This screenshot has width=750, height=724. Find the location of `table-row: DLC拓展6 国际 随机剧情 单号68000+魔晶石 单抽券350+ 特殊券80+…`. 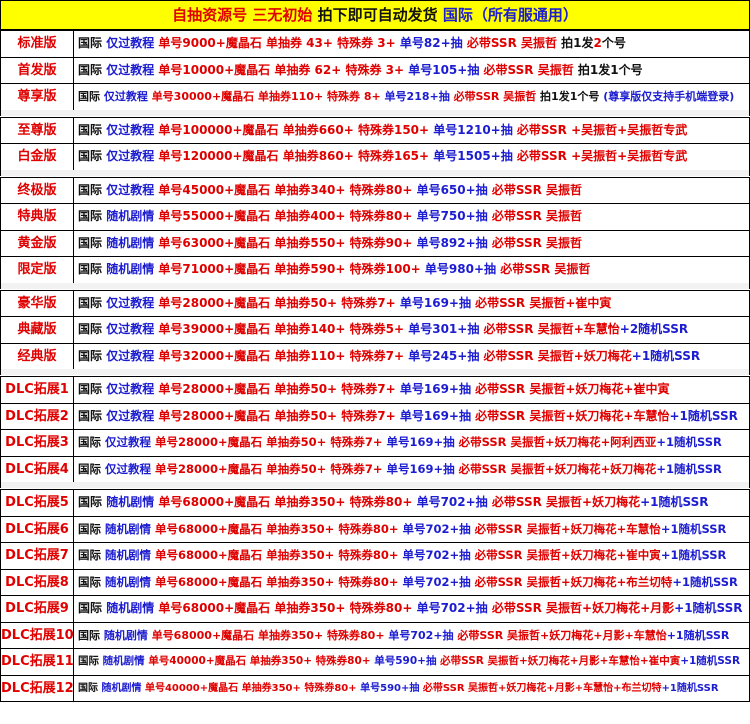

table-row: DLC拓展6 国际 随机剧情 单号68000+魔晶石 单抽券350+ 特殊券80+… is located at coordinates (375, 529).